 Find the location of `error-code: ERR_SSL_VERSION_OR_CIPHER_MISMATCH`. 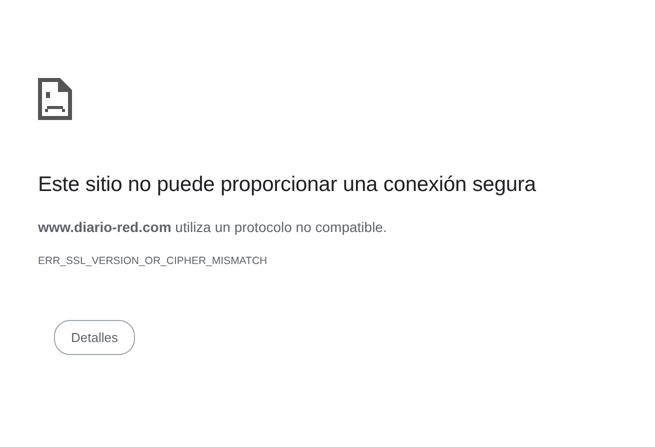

error-code: ERR_SSL_VERSION_OR_CIPHER_MISMATCH is located at coordinates (153, 262).